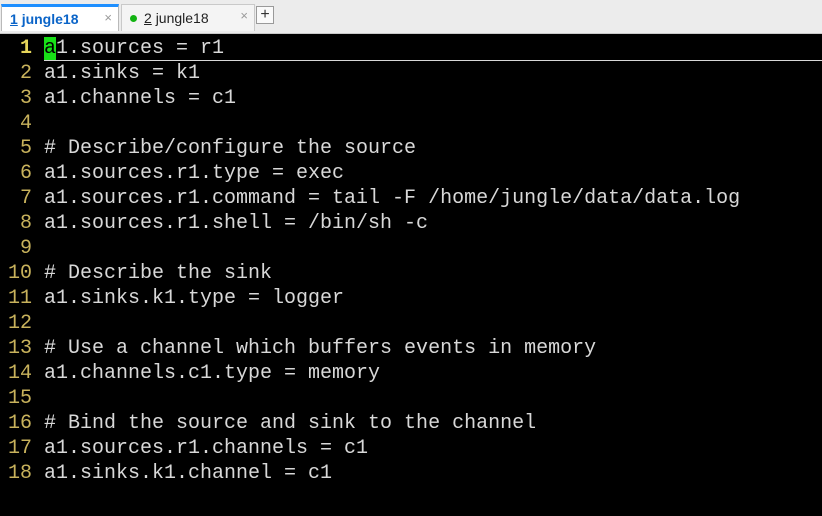 Image resolution: width=822 pixels, height=516 pixels. What do you see at coordinates (19, 323) in the screenshot?
I see `line-number: 12` at bounding box center [19, 323].